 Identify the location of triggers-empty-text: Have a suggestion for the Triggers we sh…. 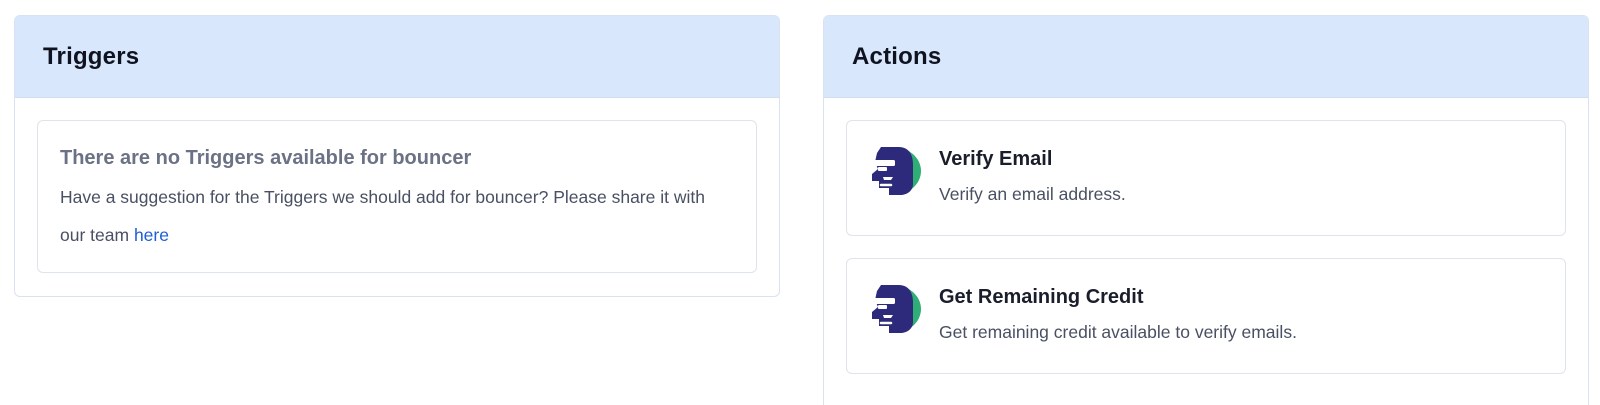
(397, 216).